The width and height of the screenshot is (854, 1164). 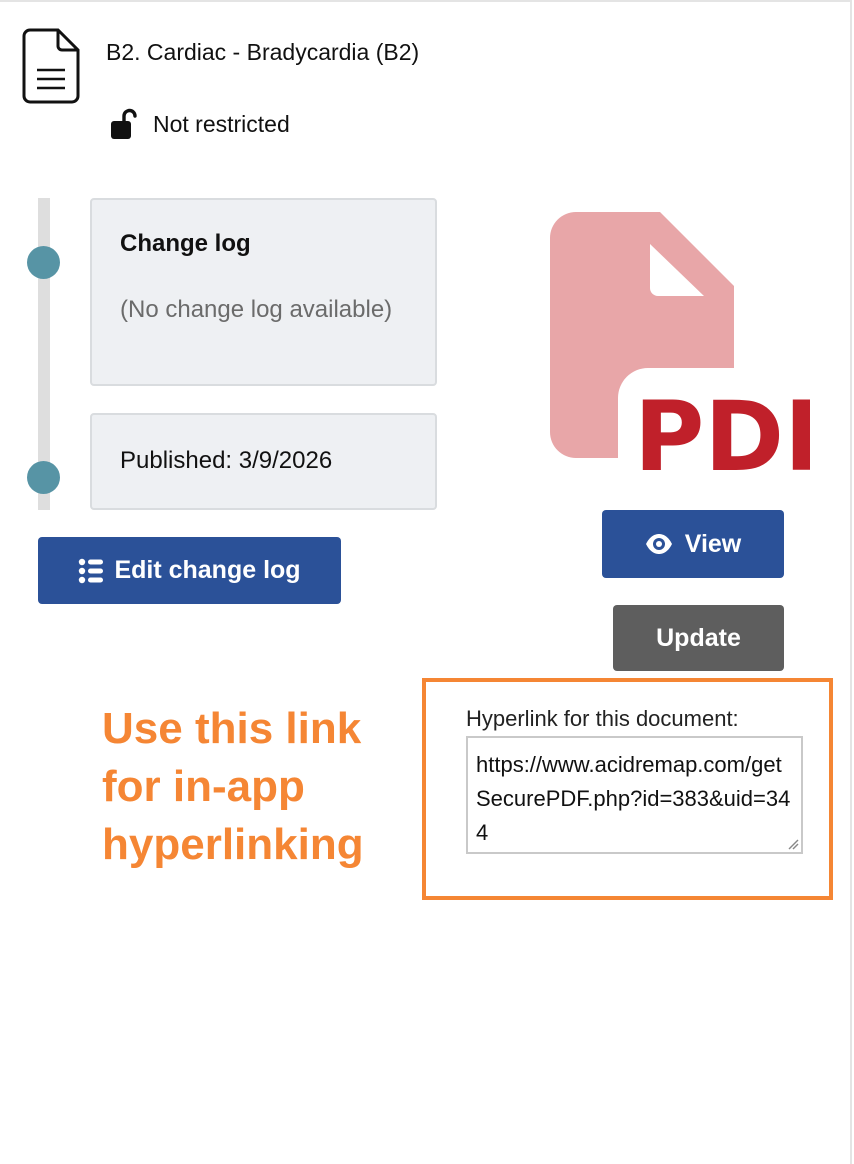 I want to click on published-date: Published: 3/9/2026, so click(x=226, y=460).